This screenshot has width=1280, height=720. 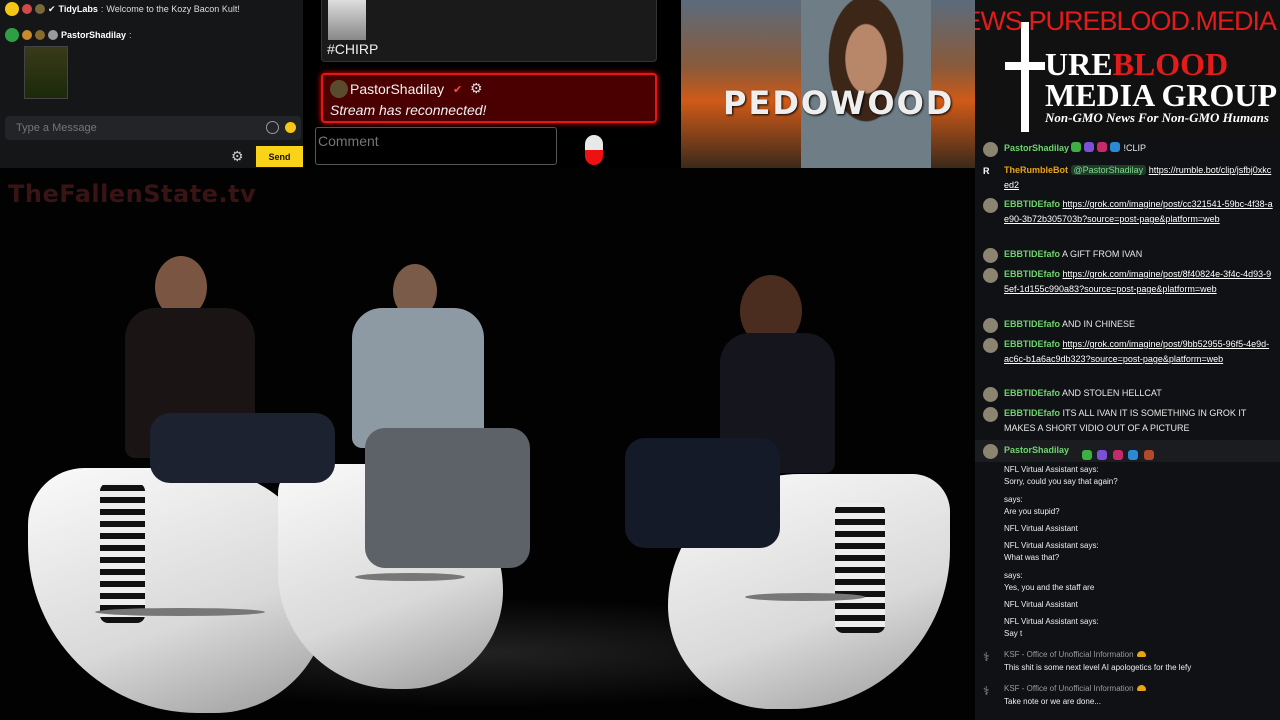 I want to click on chirp-card: #CHIRP, so click(x=489, y=31).